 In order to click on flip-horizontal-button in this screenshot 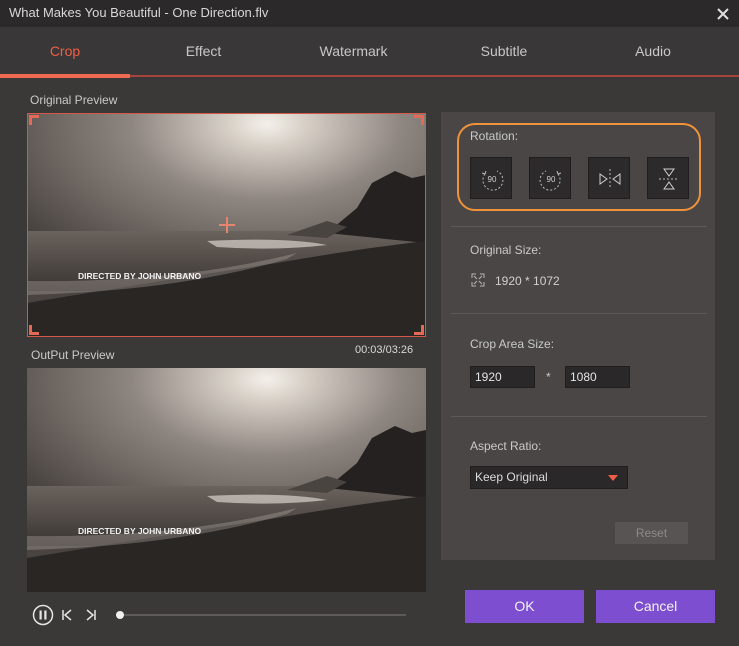, I will do `click(609, 178)`.